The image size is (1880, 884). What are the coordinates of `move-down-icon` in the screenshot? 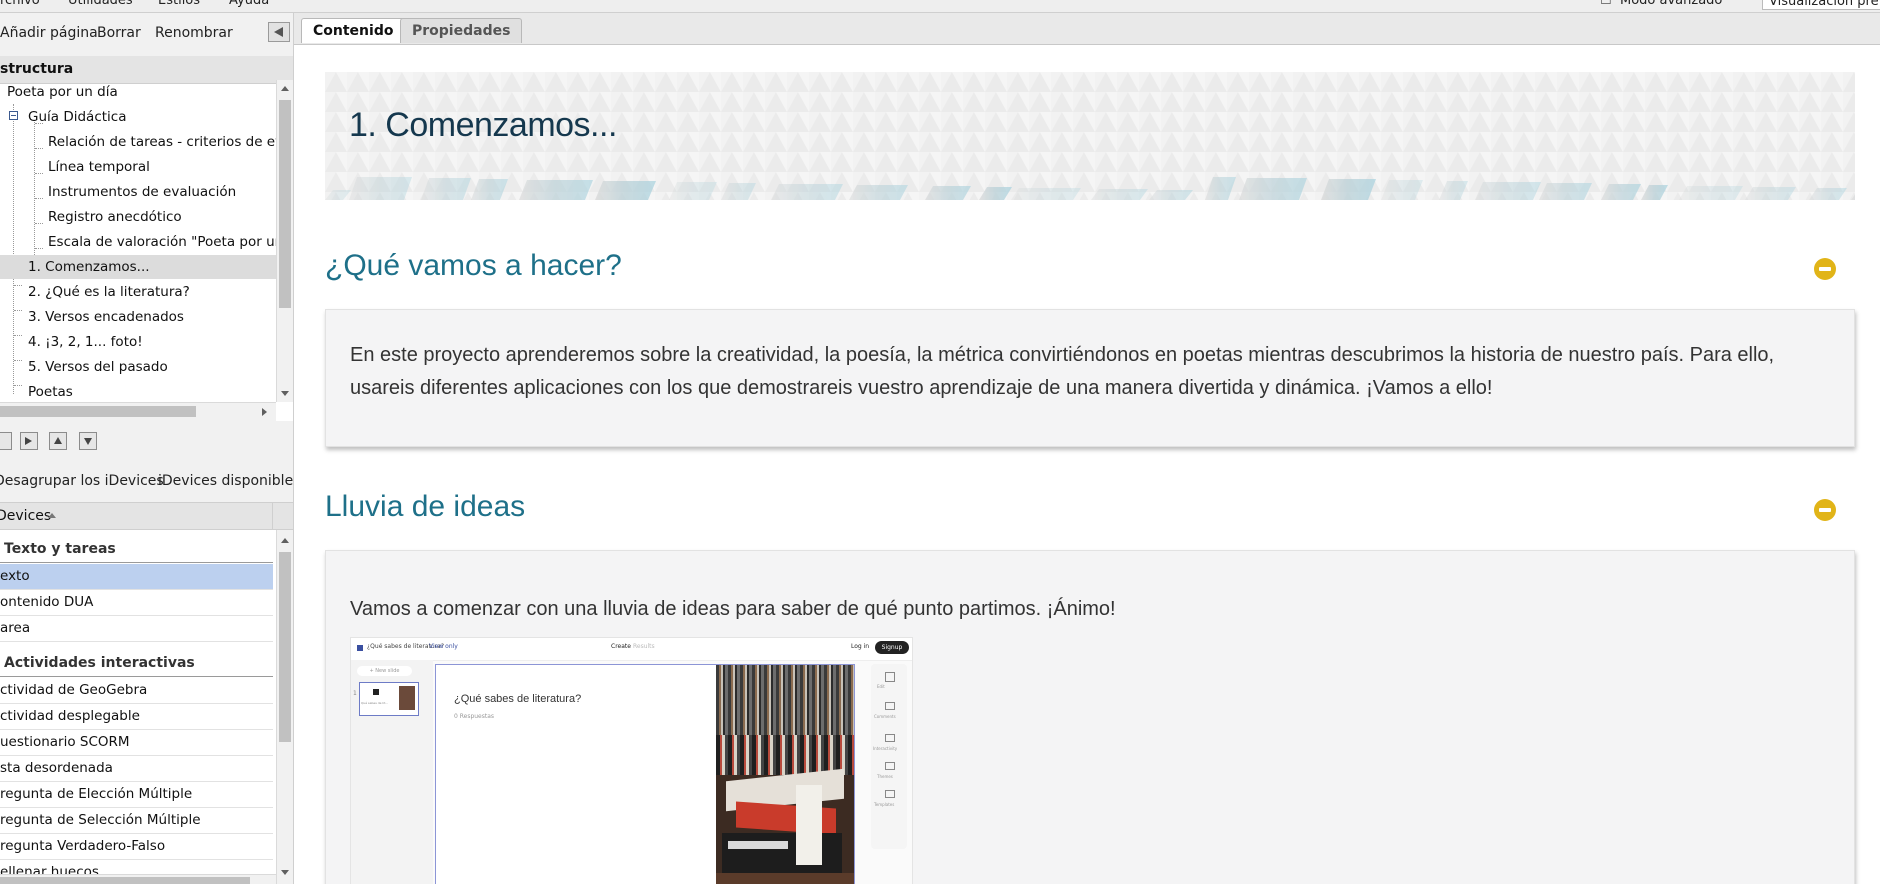 It's located at (88, 441).